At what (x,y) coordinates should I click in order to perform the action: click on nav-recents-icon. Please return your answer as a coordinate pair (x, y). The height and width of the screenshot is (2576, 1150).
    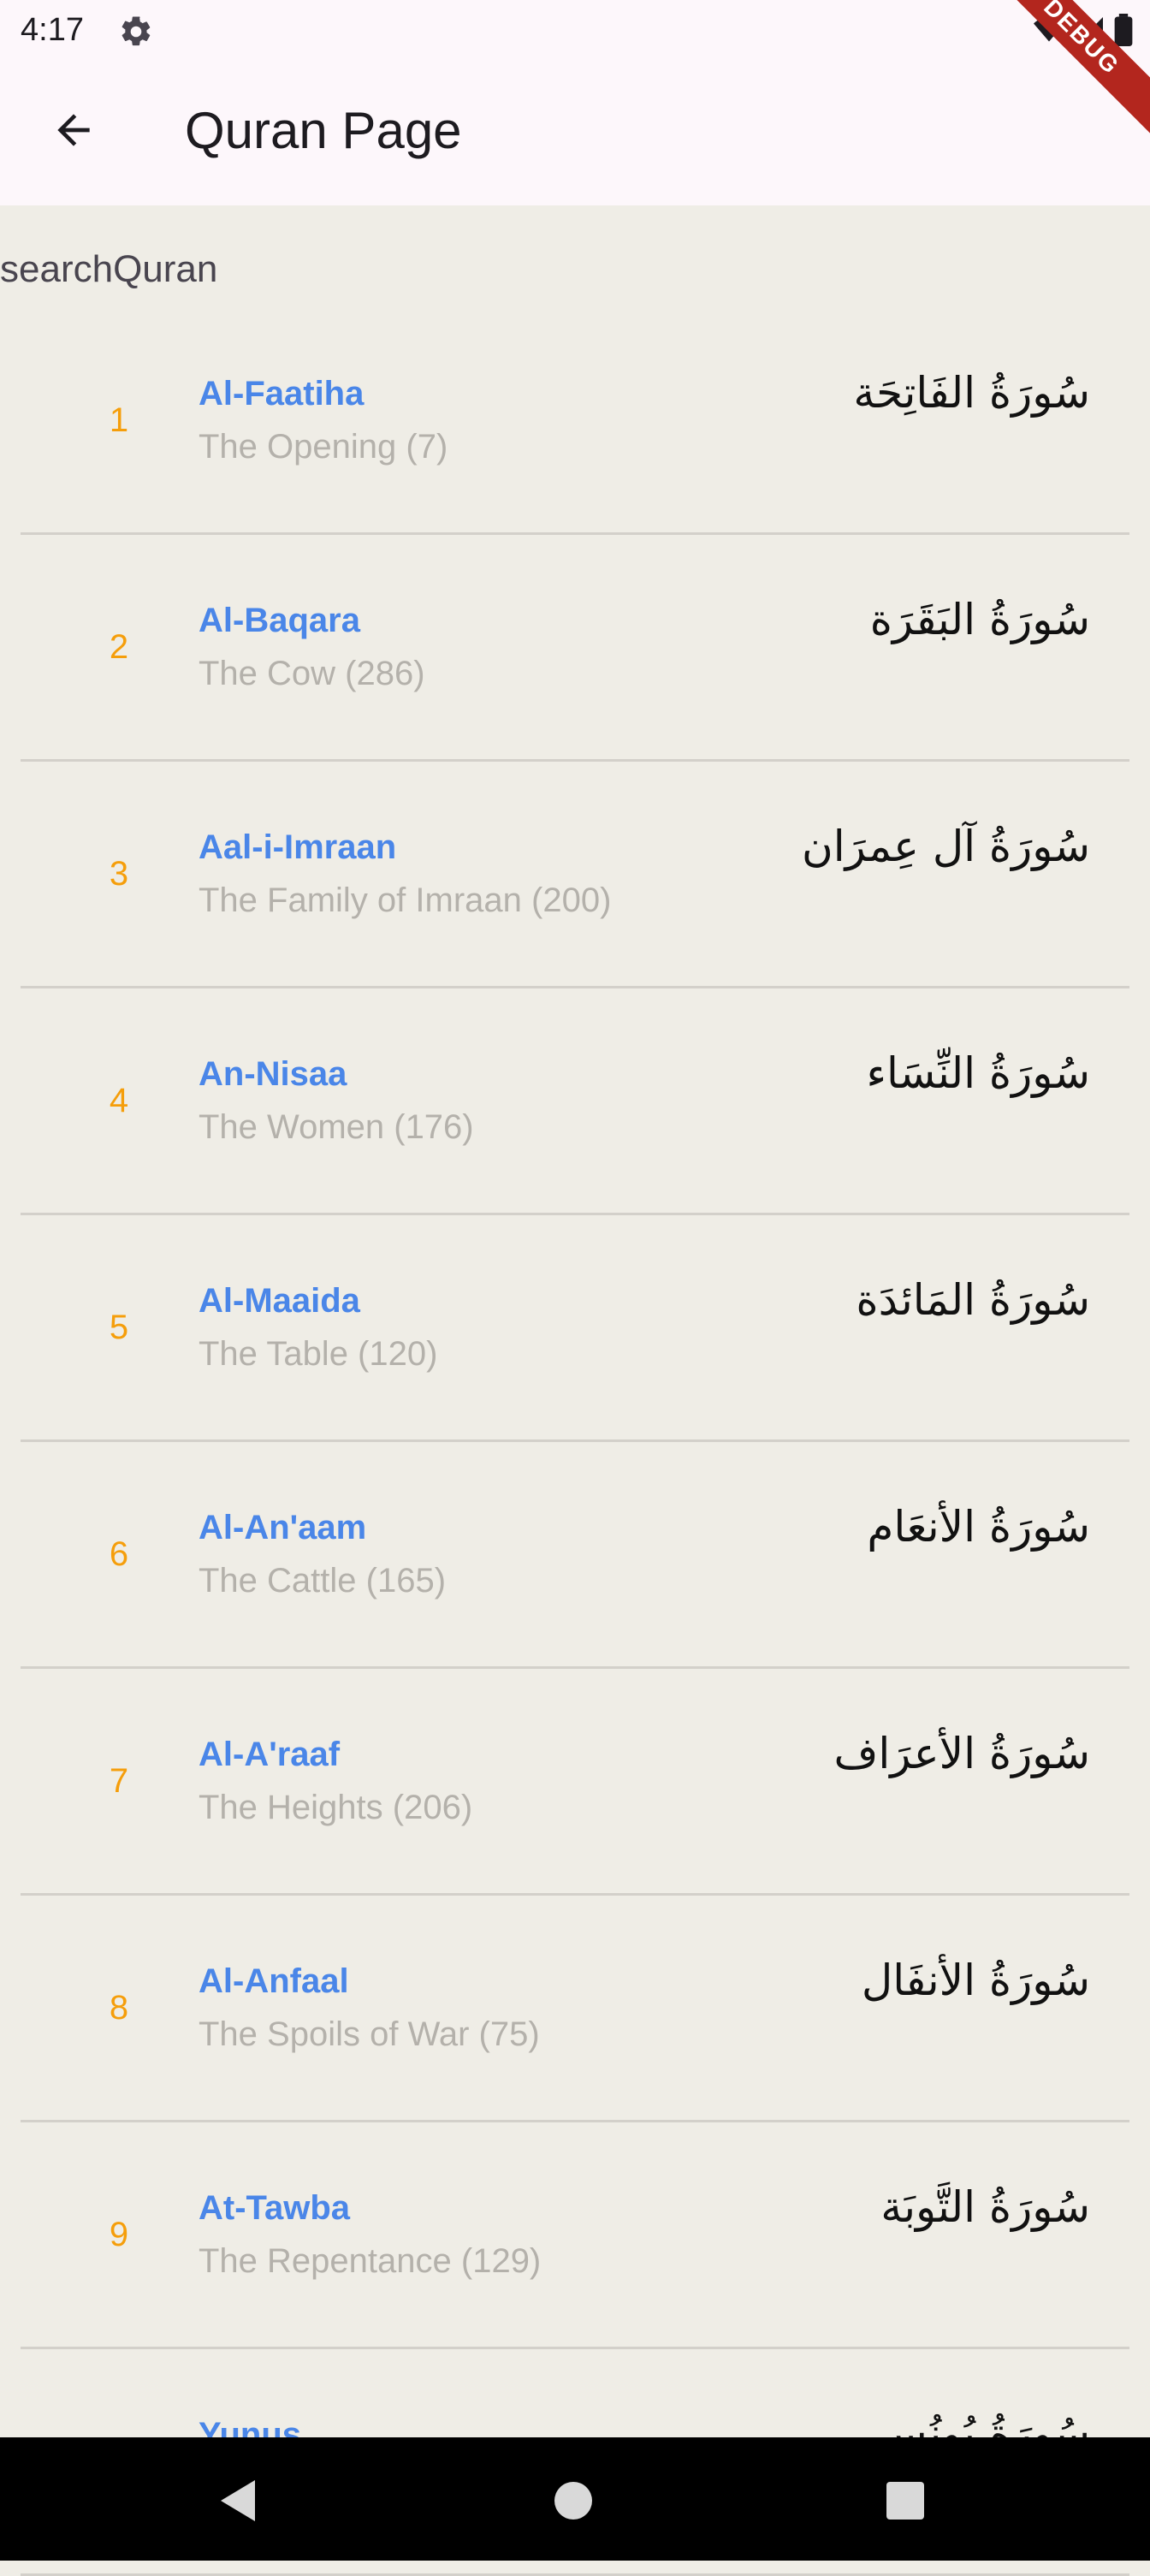
    Looking at the image, I should click on (905, 2501).